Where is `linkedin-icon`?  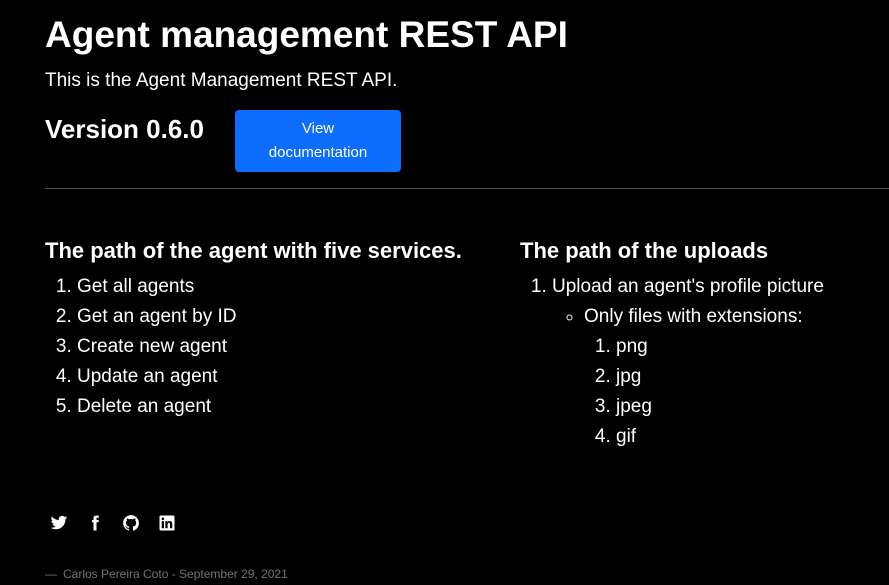 linkedin-icon is located at coordinates (167, 523).